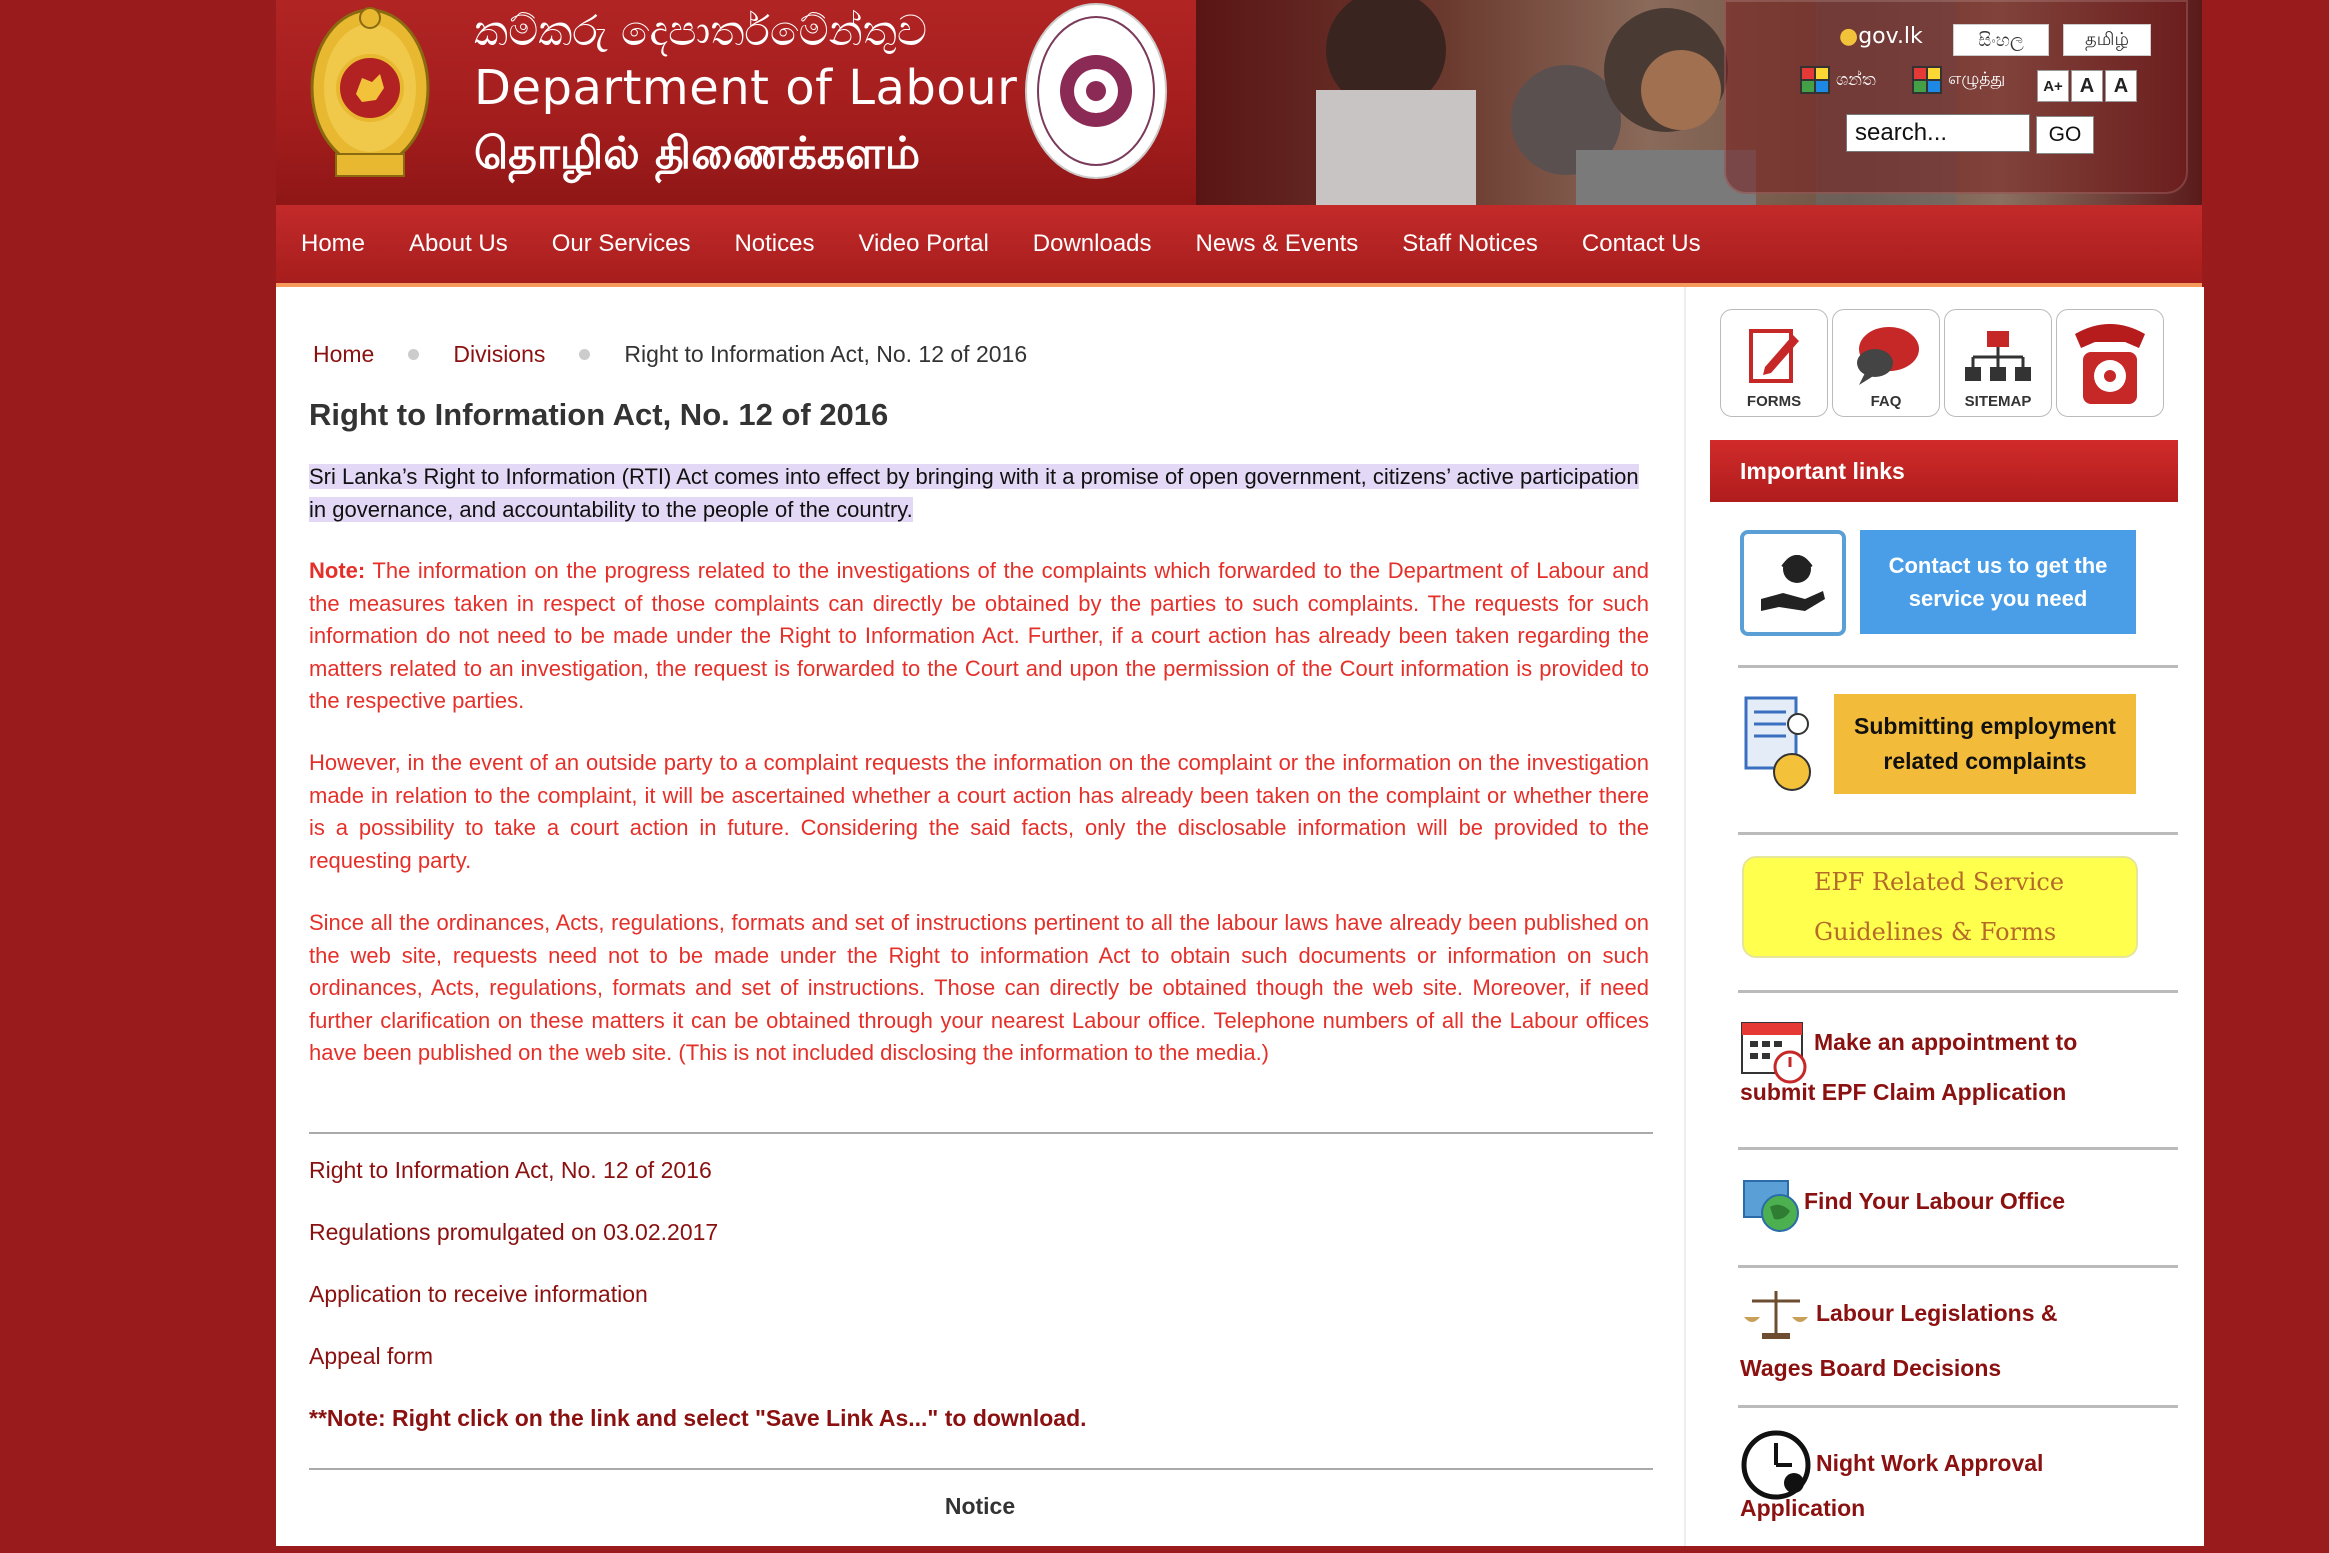 The image size is (2329, 1553). I want to click on telephone-icon, so click(2110, 364).